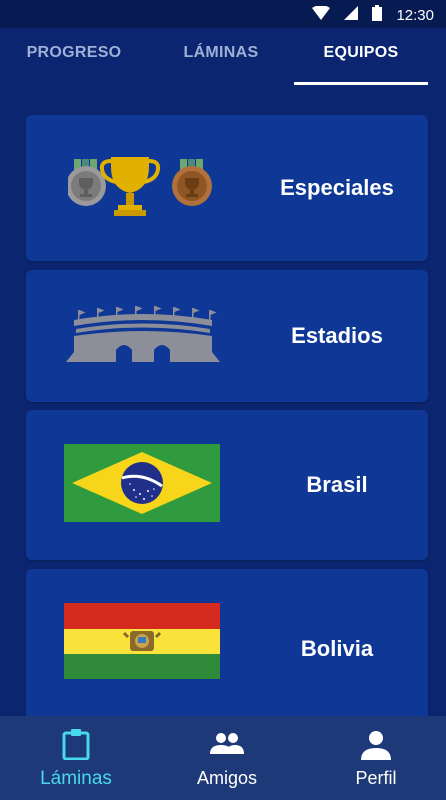  What do you see at coordinates (361, 83) in the screenshot?
I see `active-tab-indicator` at bounding box center [361, 83].